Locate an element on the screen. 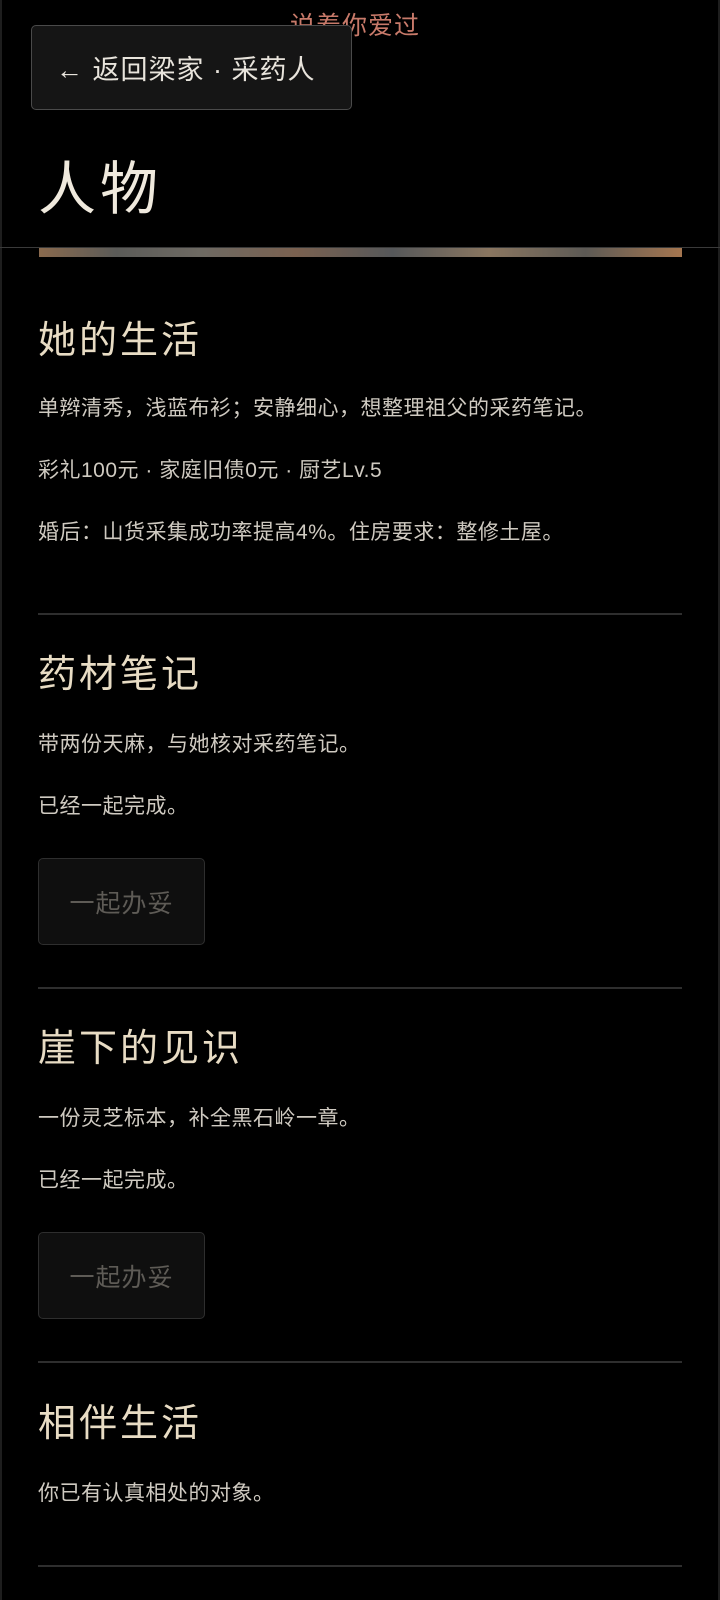 This screenshot has width=720, height=1600. back-button: ← 返回梁家 · 采药人 is located at coordinates (191, 67).